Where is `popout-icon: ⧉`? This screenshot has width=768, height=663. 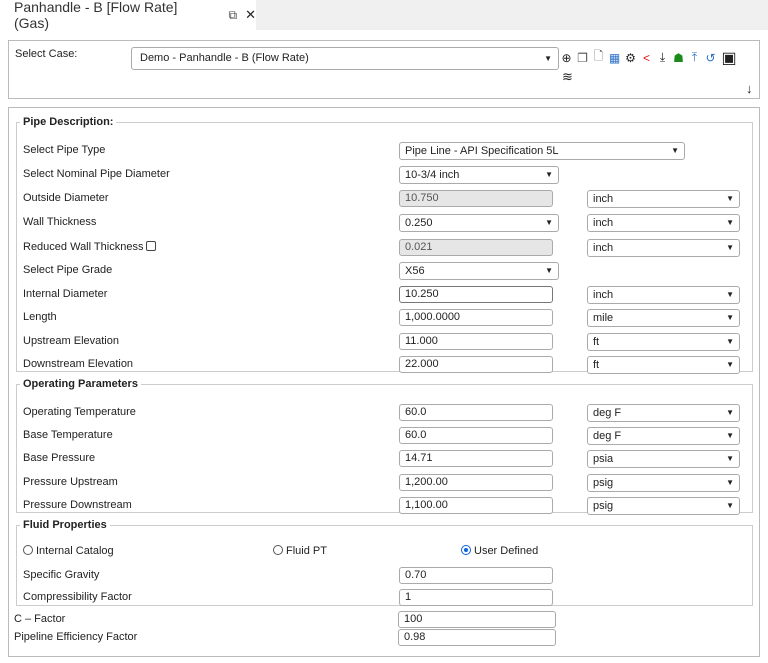 popout-icon: ⧉ is located at coordinates (233, 15).